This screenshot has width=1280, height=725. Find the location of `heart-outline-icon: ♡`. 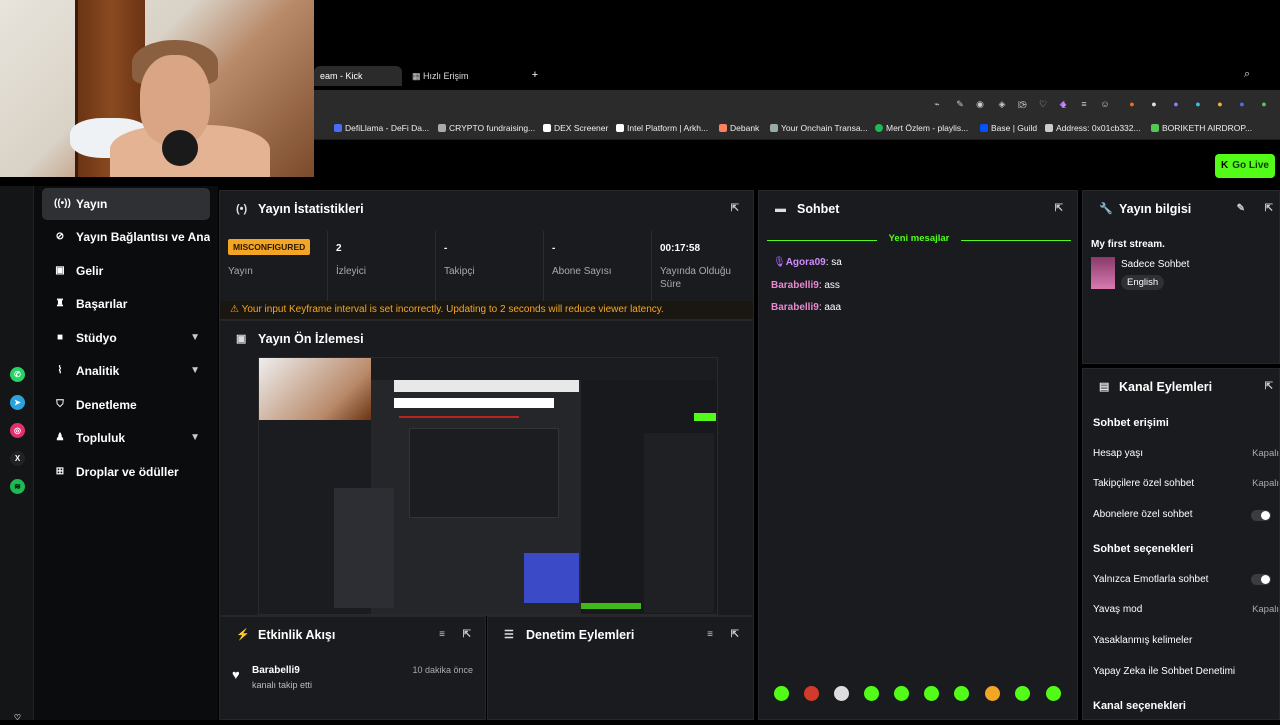

heart-outline-icon: ♡ is located at coordinates (17, 717).